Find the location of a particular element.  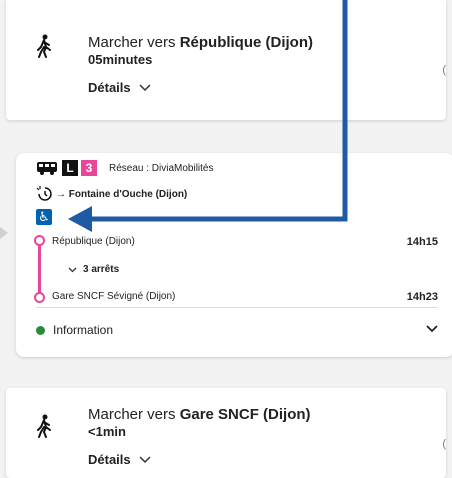

destination-stop-dot is located at coordinates (39, 297).